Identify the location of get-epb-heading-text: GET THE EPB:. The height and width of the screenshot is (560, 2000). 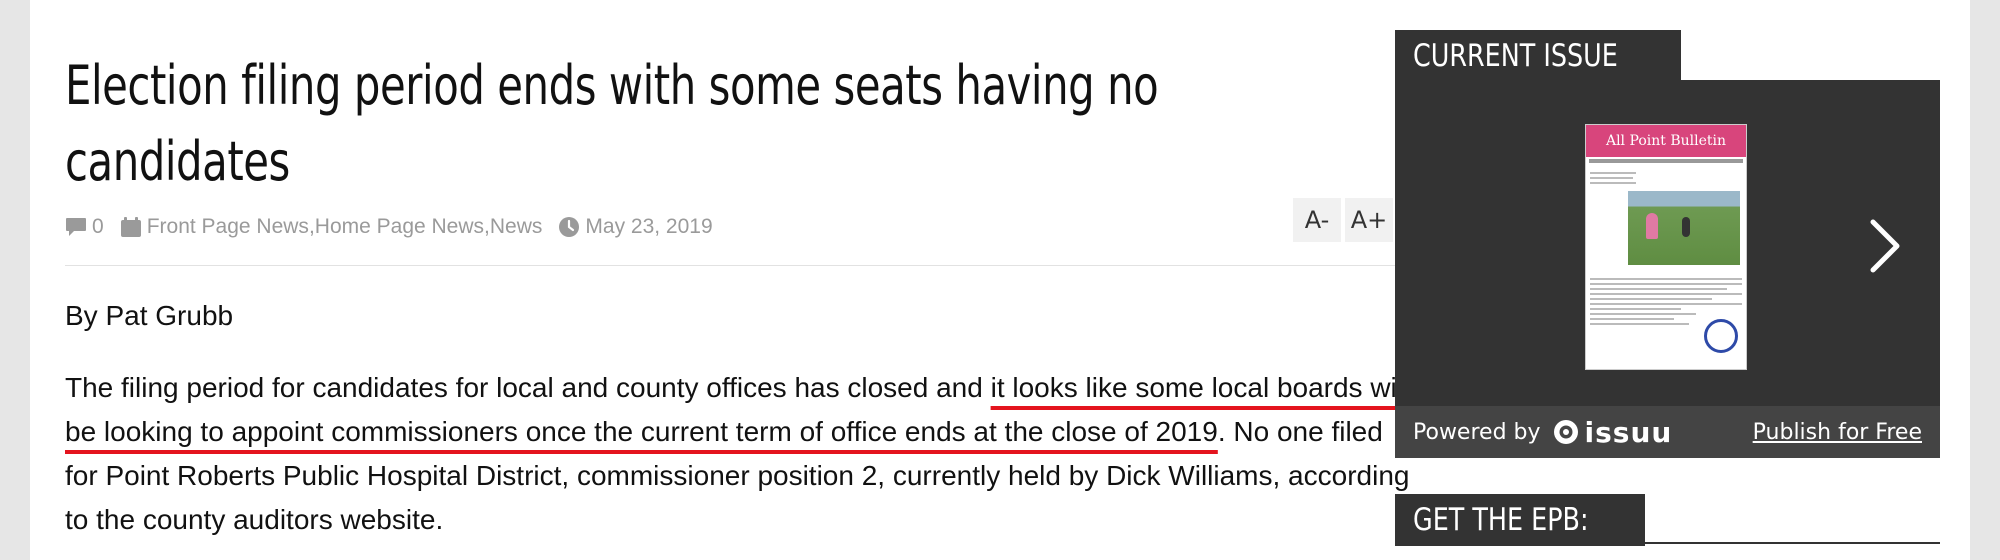
(1501, 520).